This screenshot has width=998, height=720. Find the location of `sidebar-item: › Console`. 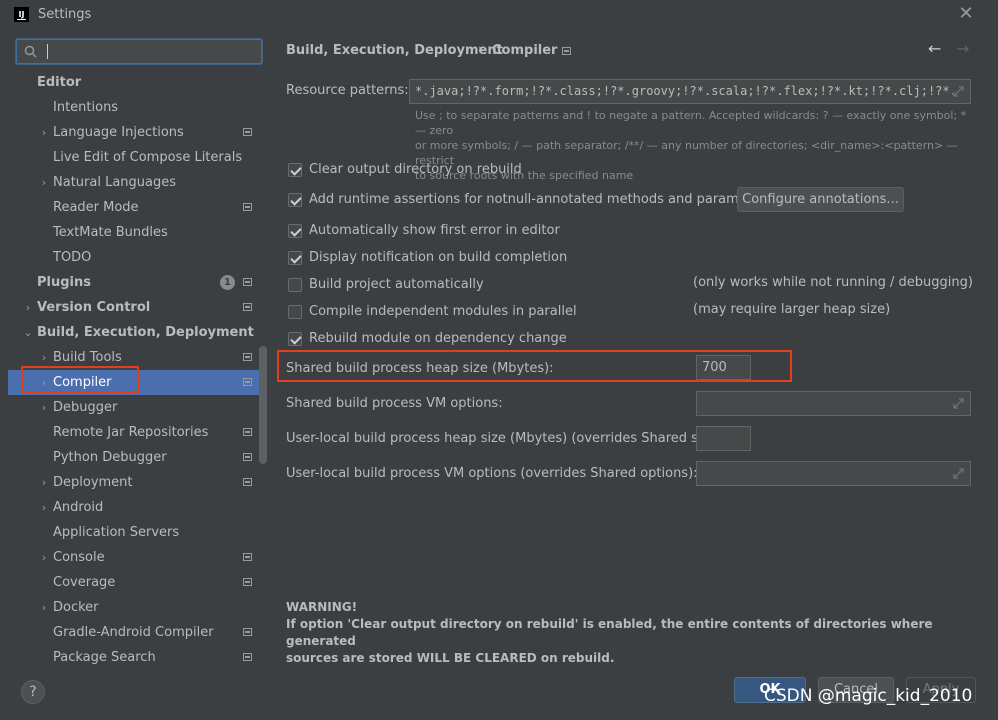

sidebar-item: › Console is located at coordinates (134, 557).